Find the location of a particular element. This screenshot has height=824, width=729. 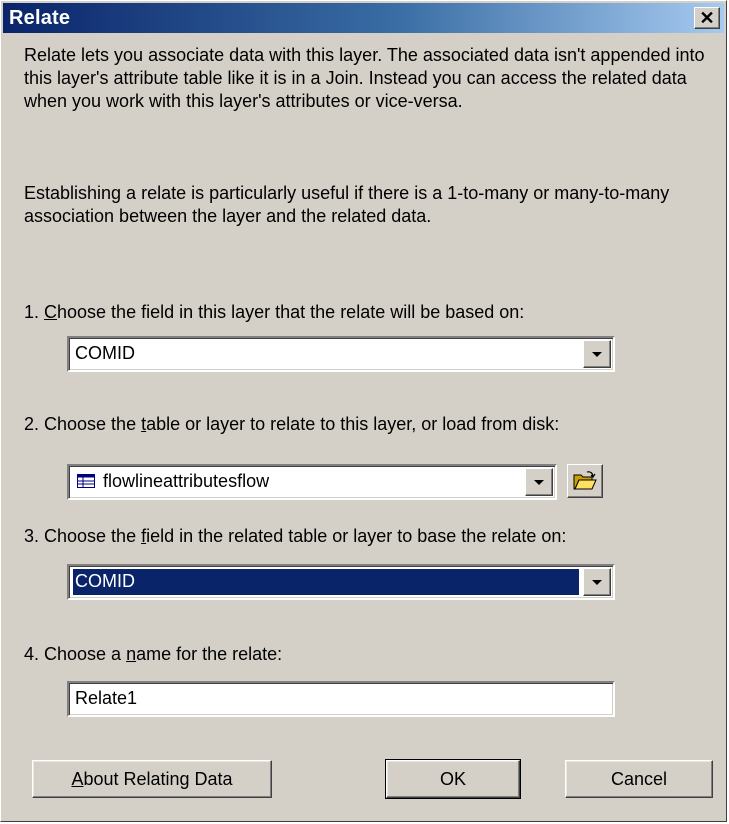

related-field-value: COMID is located at coordinates (105, 581).